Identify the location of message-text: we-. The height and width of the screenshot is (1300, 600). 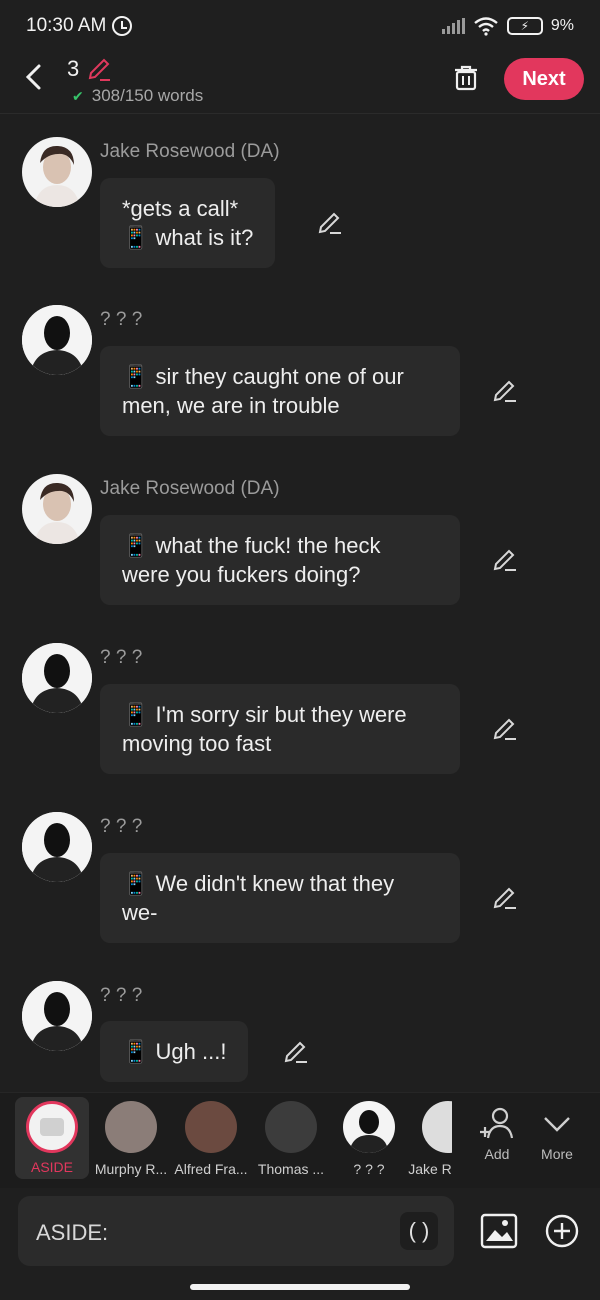
(140, 912).